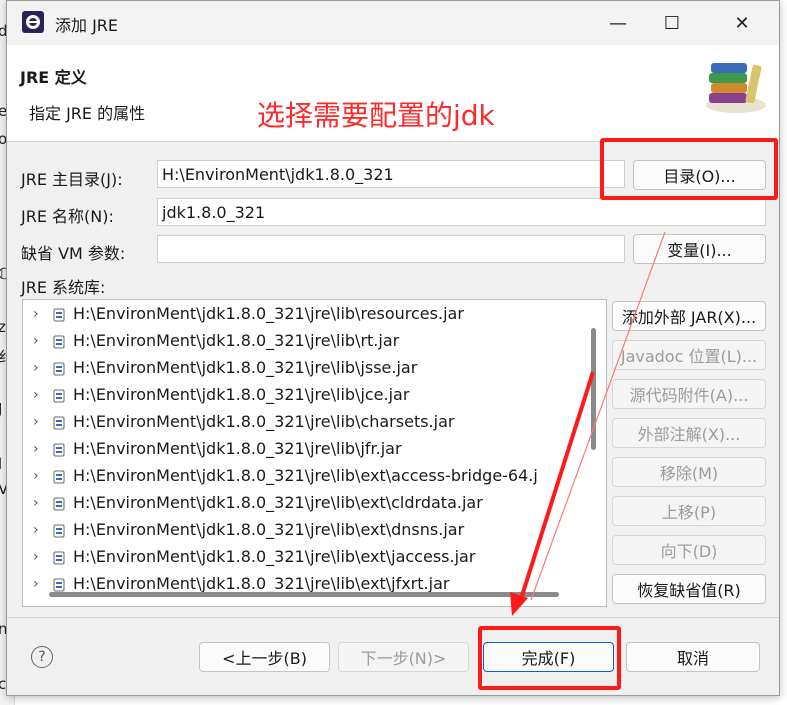 This screenshot has width=787, height=705. I want to click on red-arrow-head, so click(519, 604).